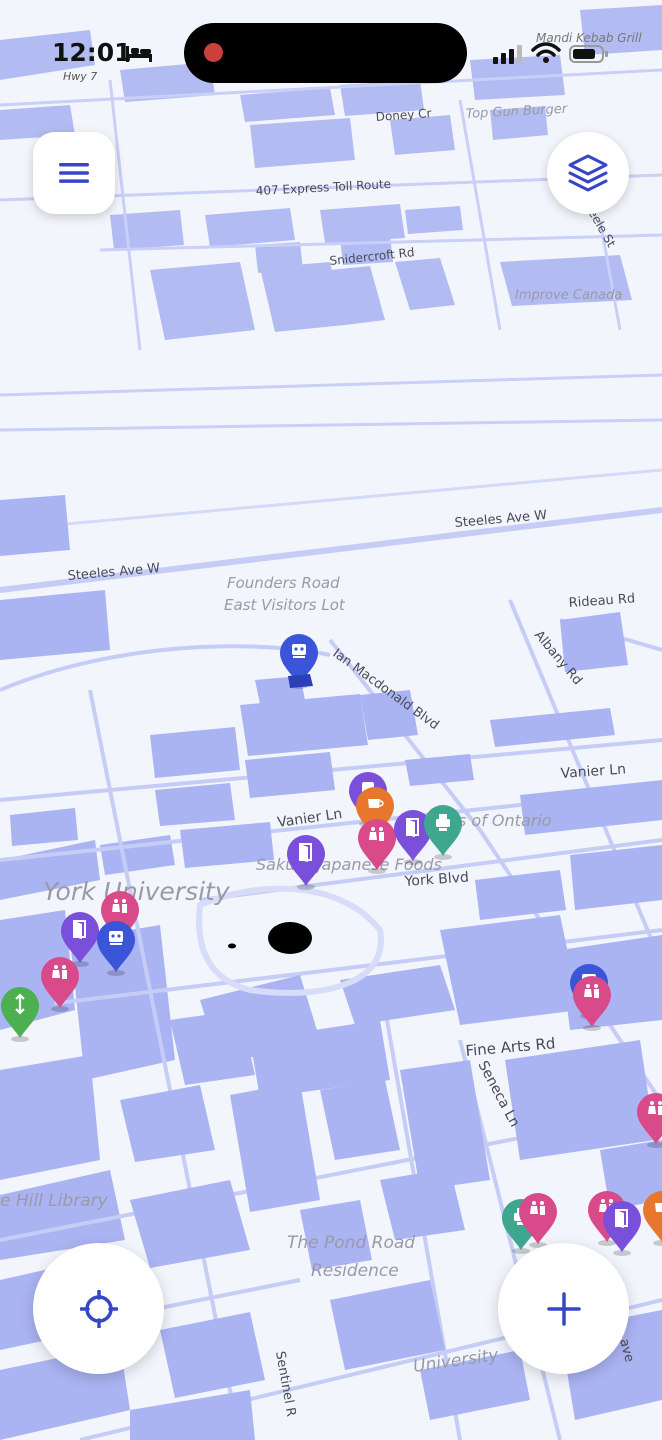 The height and width of the screenshot is (1440, 662). I want to click on label-improve-canada: Improve Canada, so click(568, 295).